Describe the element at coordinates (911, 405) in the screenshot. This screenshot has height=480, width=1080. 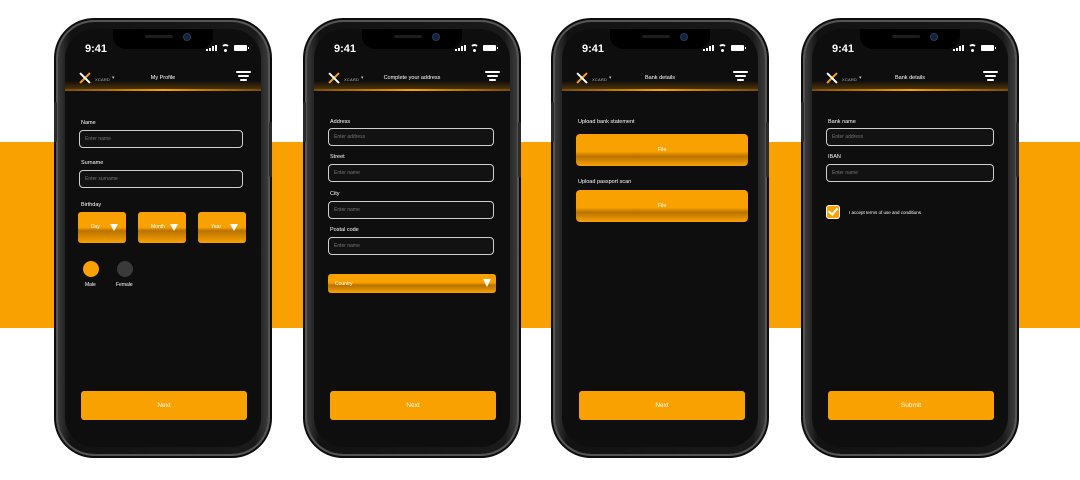
I see `submit-button: Submit` at that location.